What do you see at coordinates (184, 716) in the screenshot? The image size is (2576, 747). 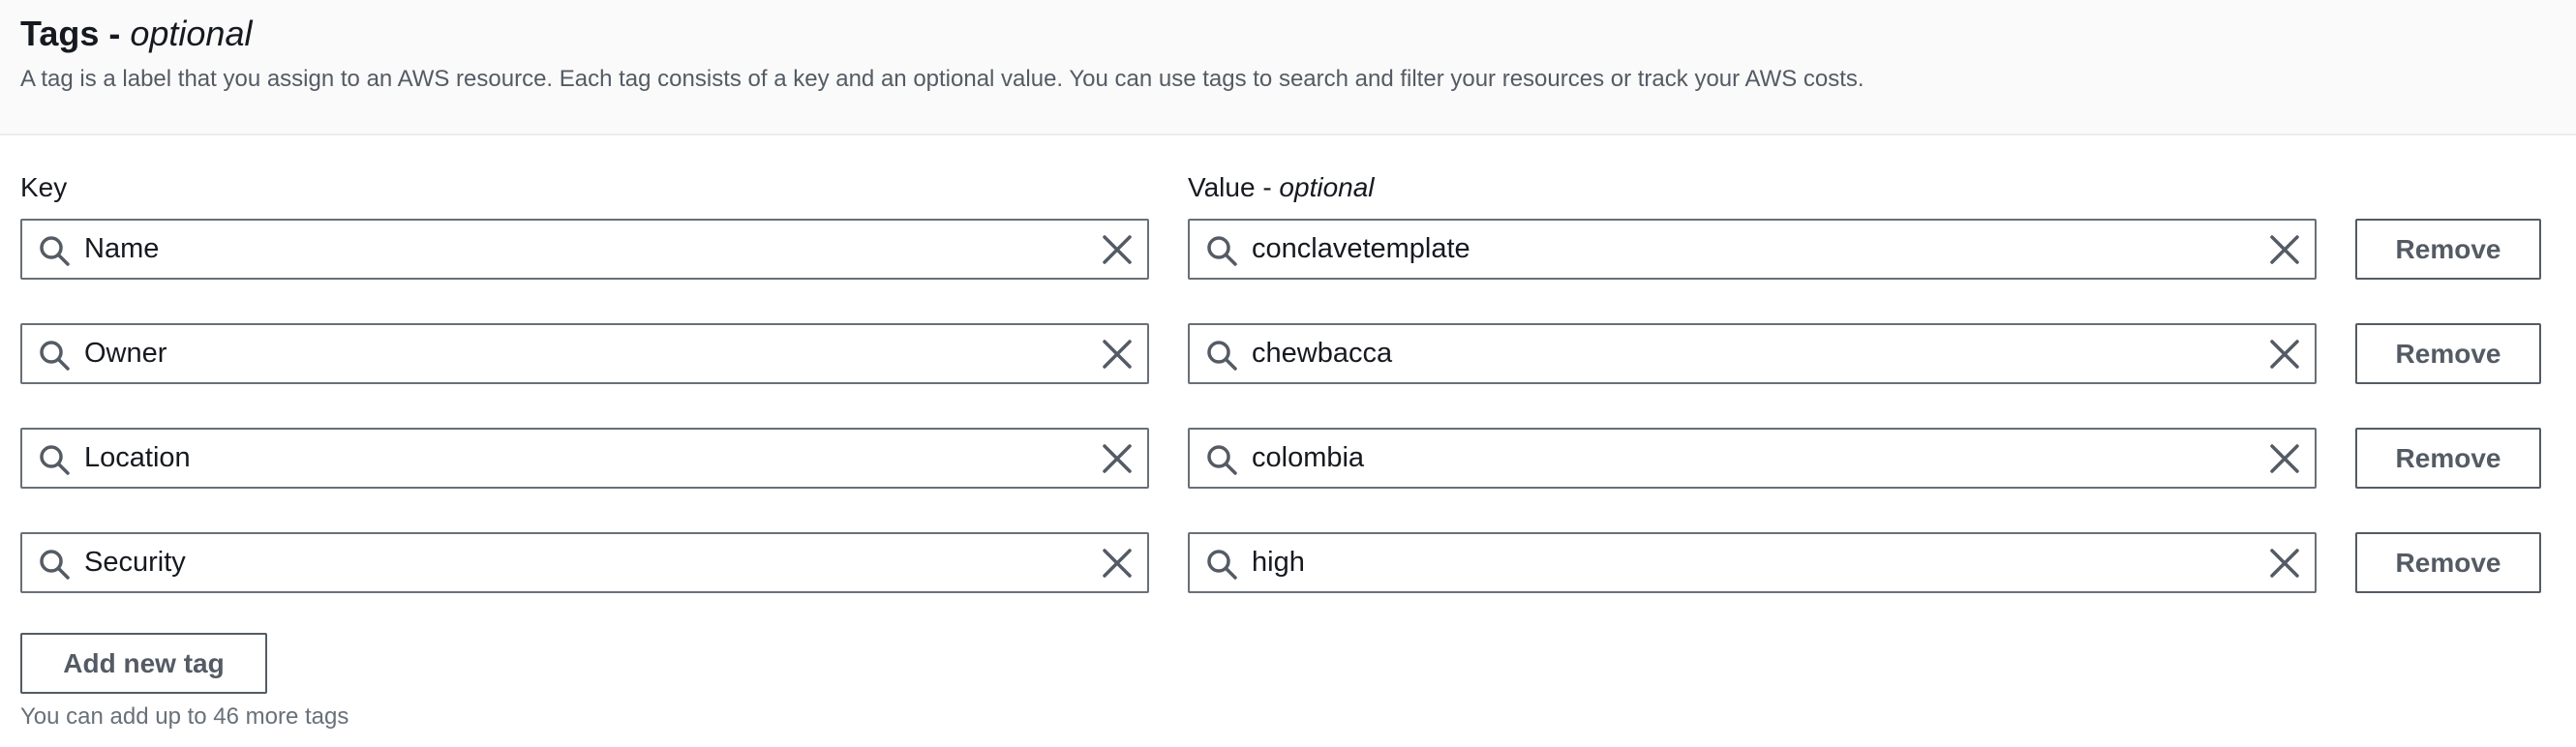 I see `tag-limit-note: You can add up to 46 more tags` at bounding box center [184, 716].